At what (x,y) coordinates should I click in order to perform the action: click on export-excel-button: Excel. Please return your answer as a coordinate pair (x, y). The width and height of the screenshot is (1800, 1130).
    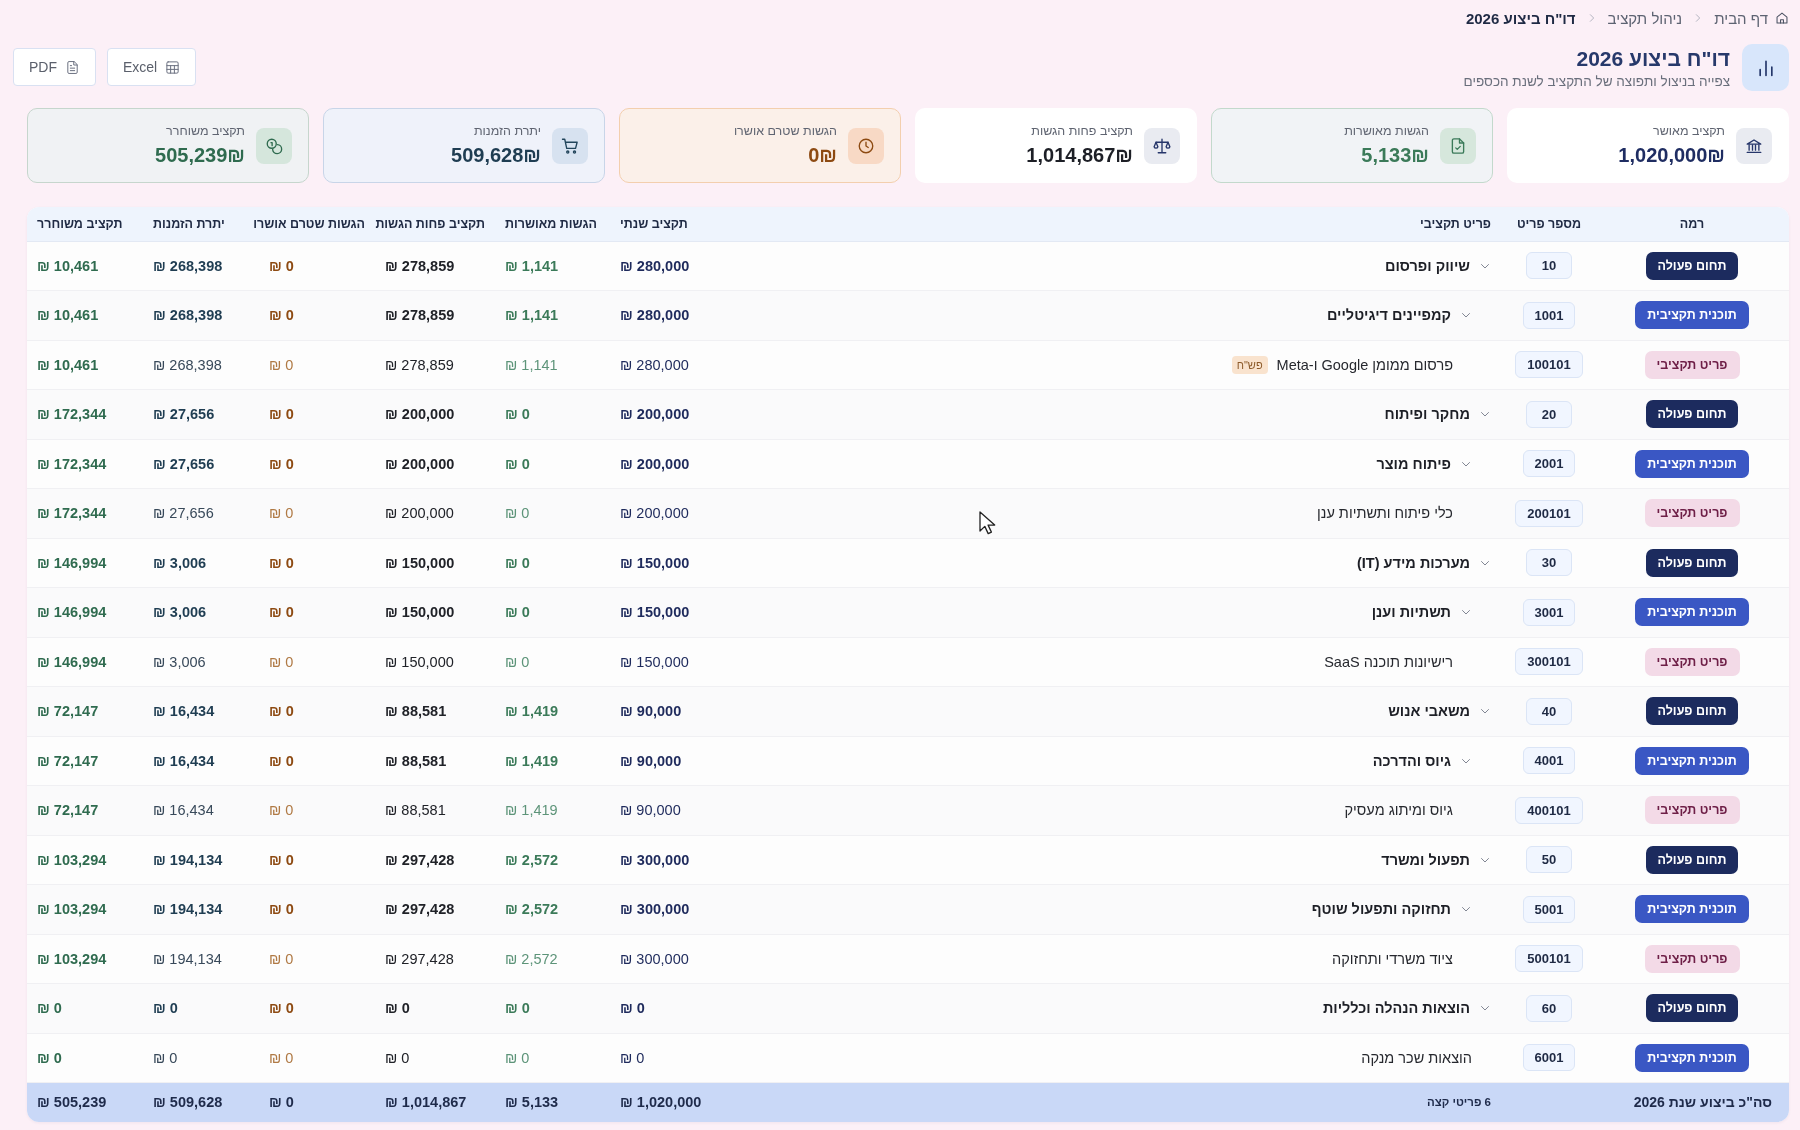
    Looking at the image, I should click on (152, 67).